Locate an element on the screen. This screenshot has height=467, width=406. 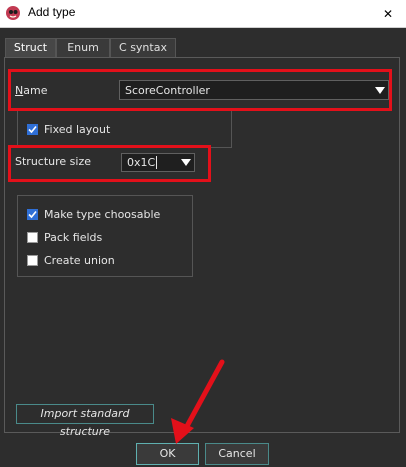
tab-c-syntax: C syntax is located at coordinates (143, 47).